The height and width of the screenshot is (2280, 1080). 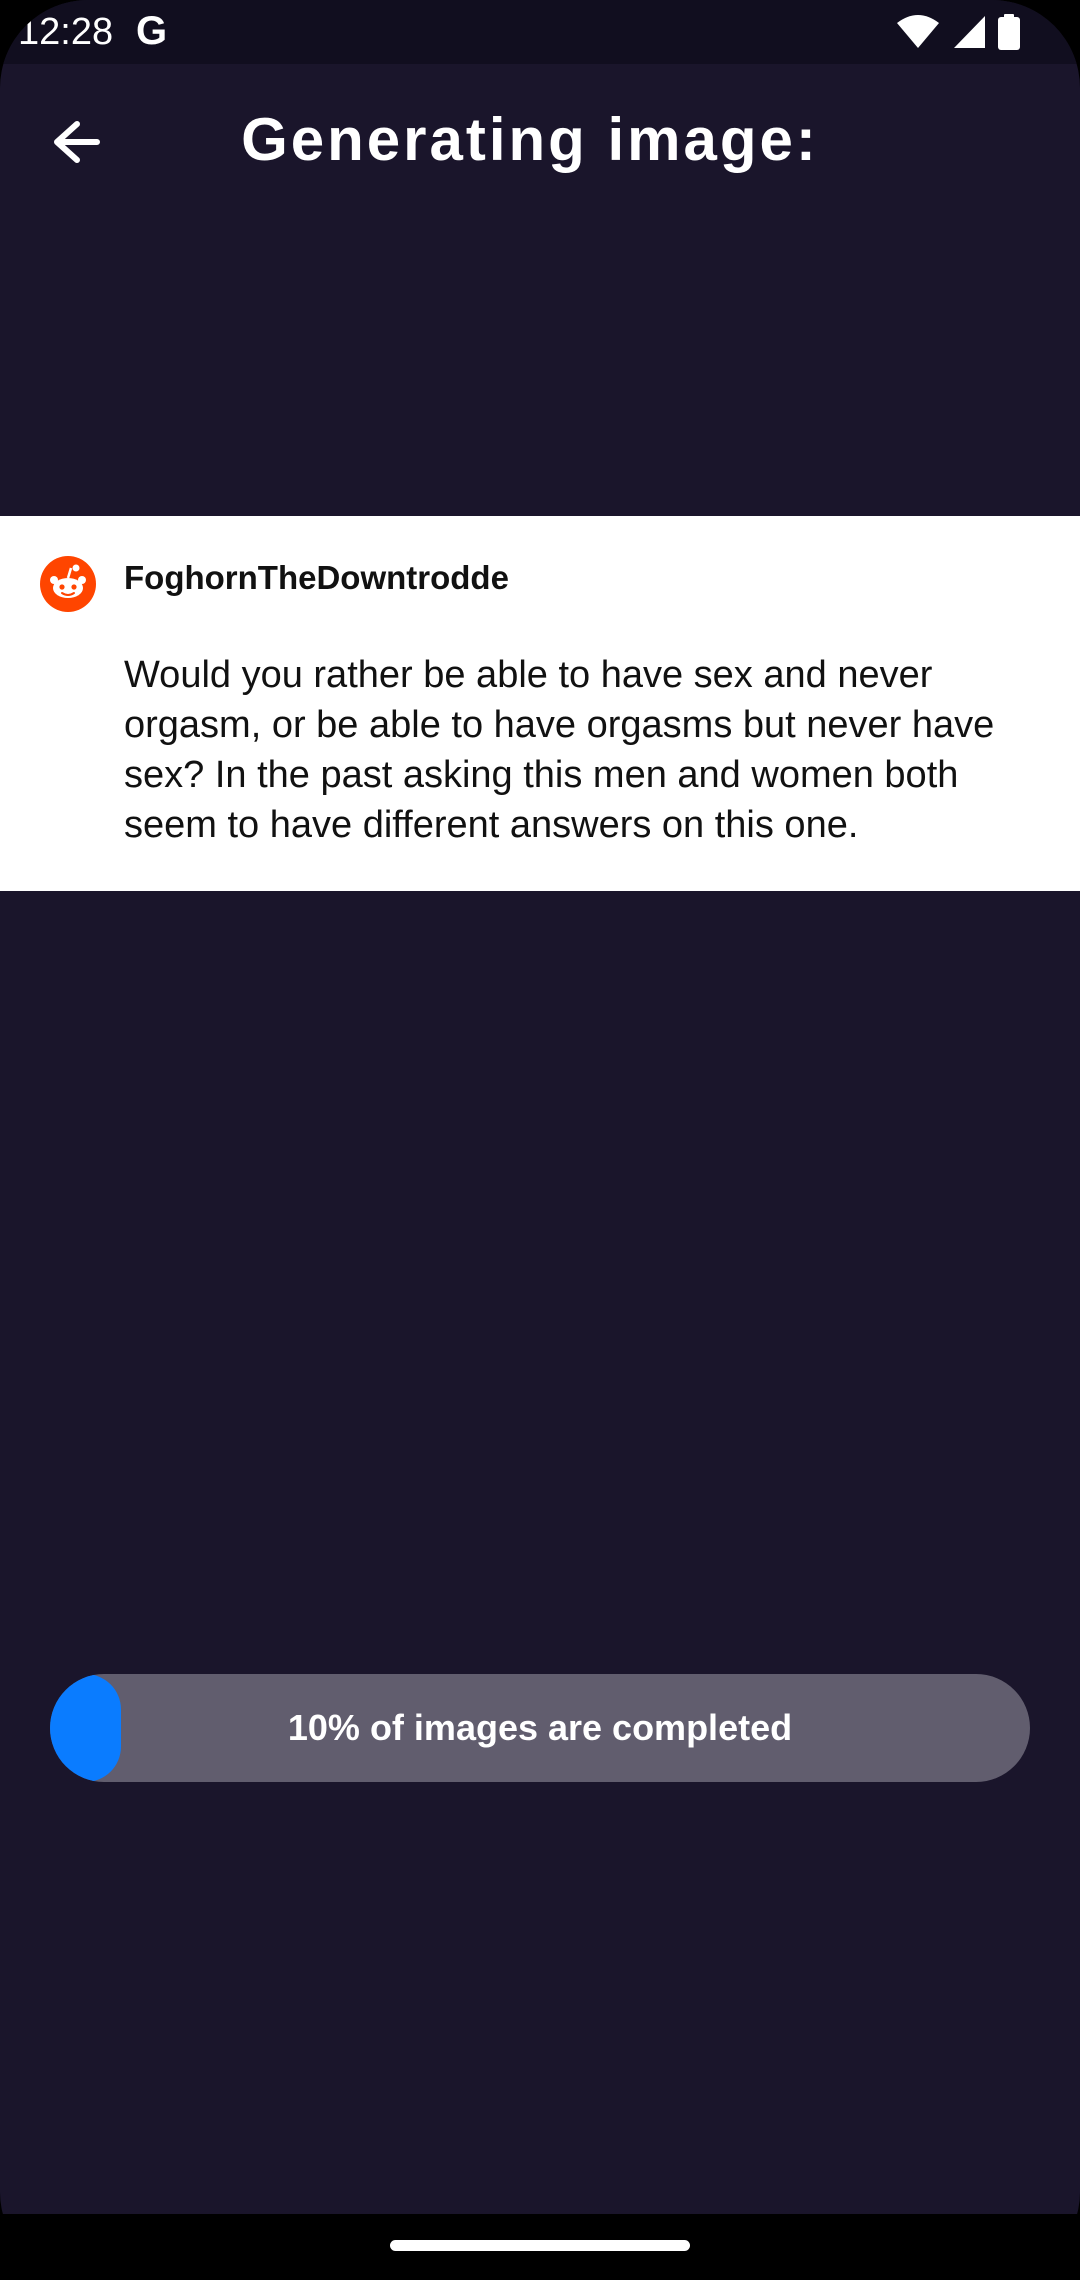 I want to click on status-bar: 12:28 G, so click(x=540, y=32).